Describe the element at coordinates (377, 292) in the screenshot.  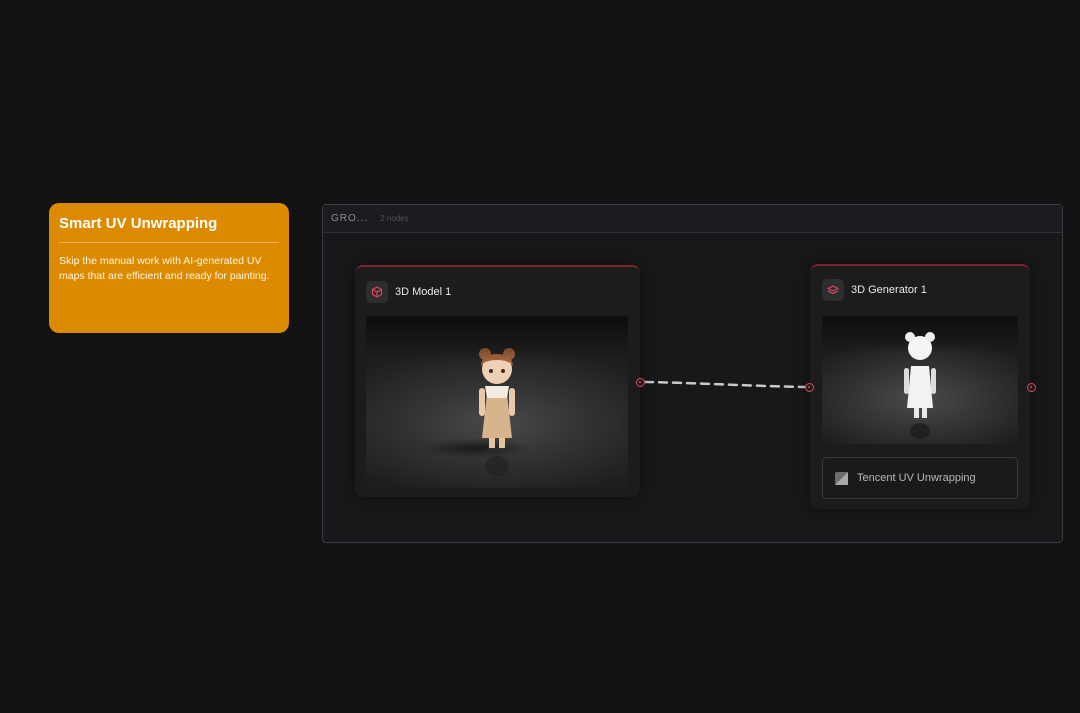
I see `cube-icon` at that location.